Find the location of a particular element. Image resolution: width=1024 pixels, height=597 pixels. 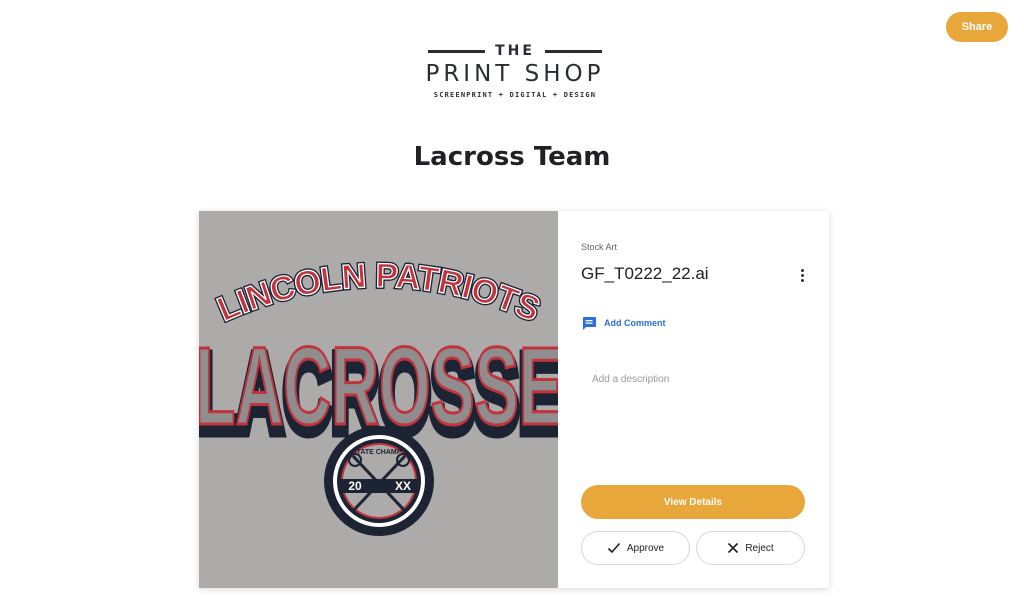

logo-rule-right is located at coordinates (573, 51).